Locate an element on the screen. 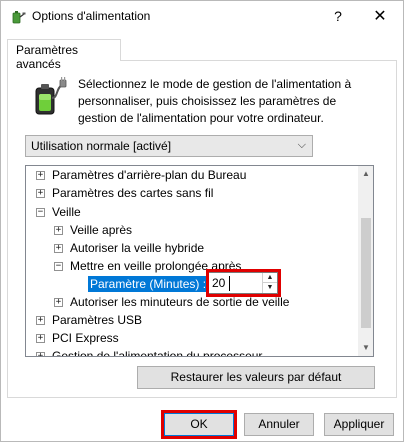 The height and width of the screenshot is (442, 404). tree-item-label: Veille après is located at coordinates (101, 230).